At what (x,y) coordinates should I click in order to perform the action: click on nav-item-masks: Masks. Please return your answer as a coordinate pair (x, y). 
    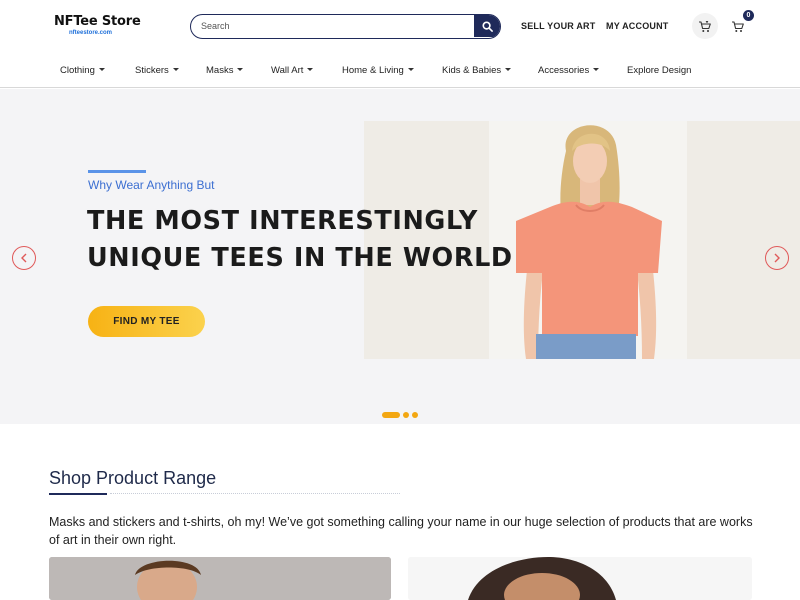
    Looking at the image, I should click on (225, 70).